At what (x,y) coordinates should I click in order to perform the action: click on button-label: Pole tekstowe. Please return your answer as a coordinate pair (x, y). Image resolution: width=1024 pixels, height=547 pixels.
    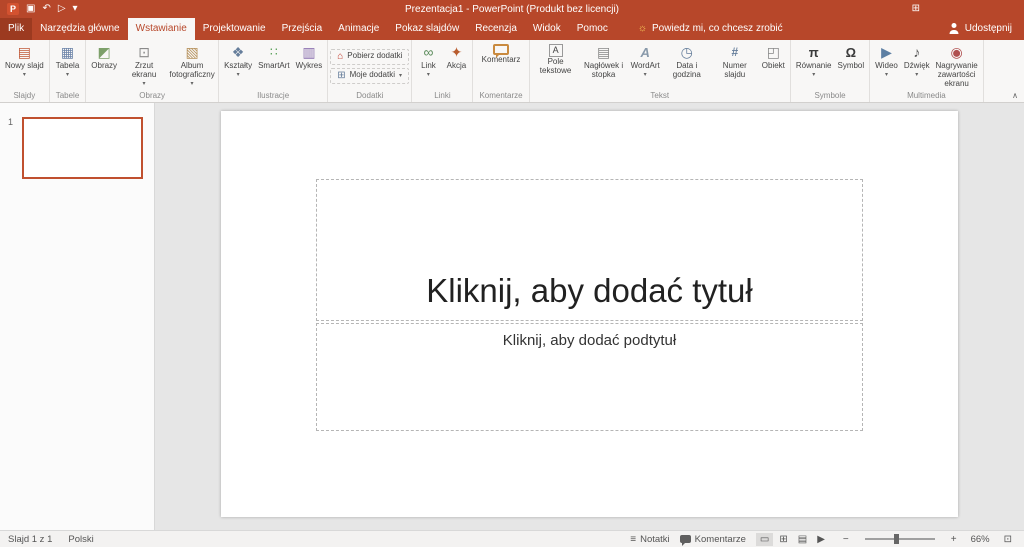
    Looking at the image, I should click on (555, 66).